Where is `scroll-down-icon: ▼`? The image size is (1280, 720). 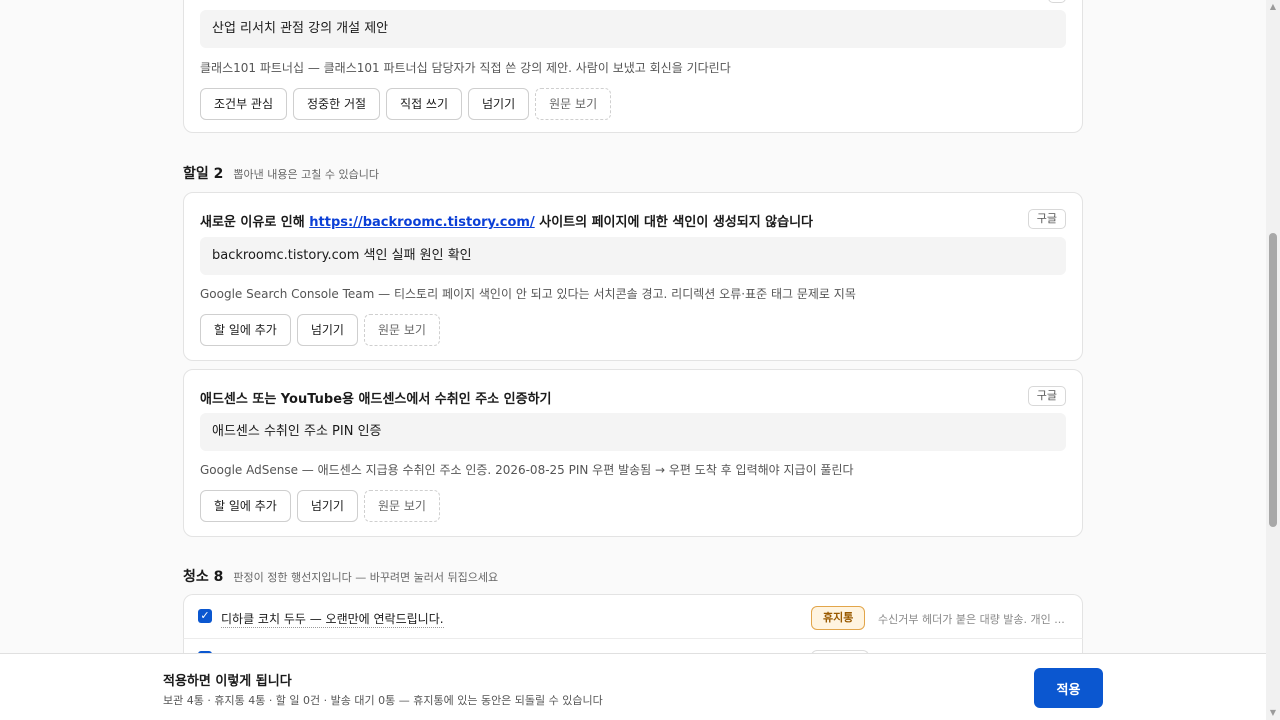 scroll-down-icon: ▼ is located at coordinates (1273, 713).